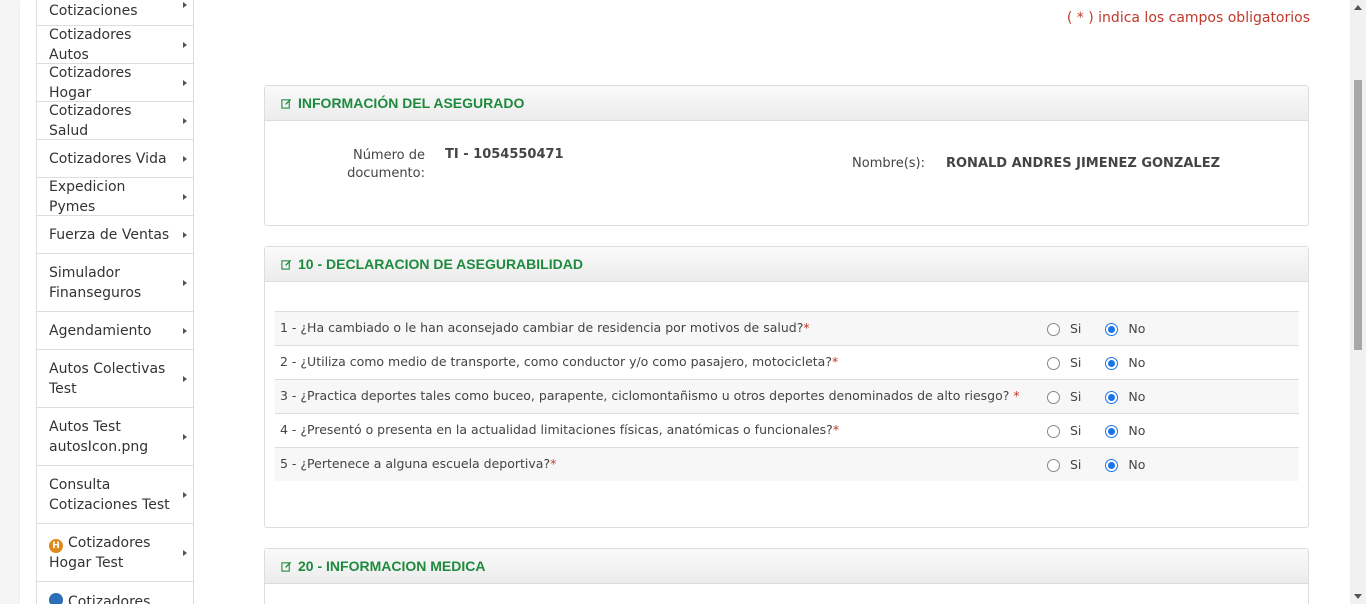  Describe the element at coordinates (95, 282) in the screenshot. I see `sidebar-item-label: Simulador Finanseguros` at that location.